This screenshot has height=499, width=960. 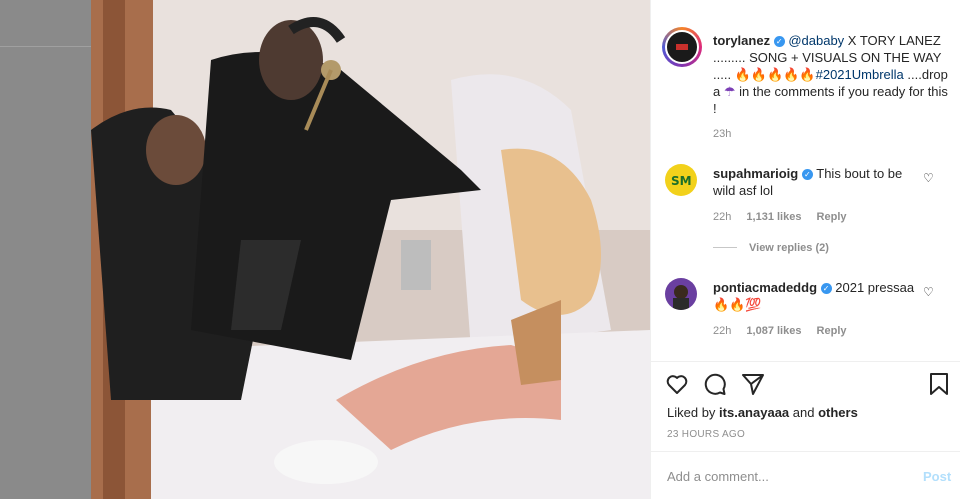 What do you see at coordinates (765, 287) in the screenshot?
I see `comment-username: pontiacmadeddg` at bounding box center [765, 287].